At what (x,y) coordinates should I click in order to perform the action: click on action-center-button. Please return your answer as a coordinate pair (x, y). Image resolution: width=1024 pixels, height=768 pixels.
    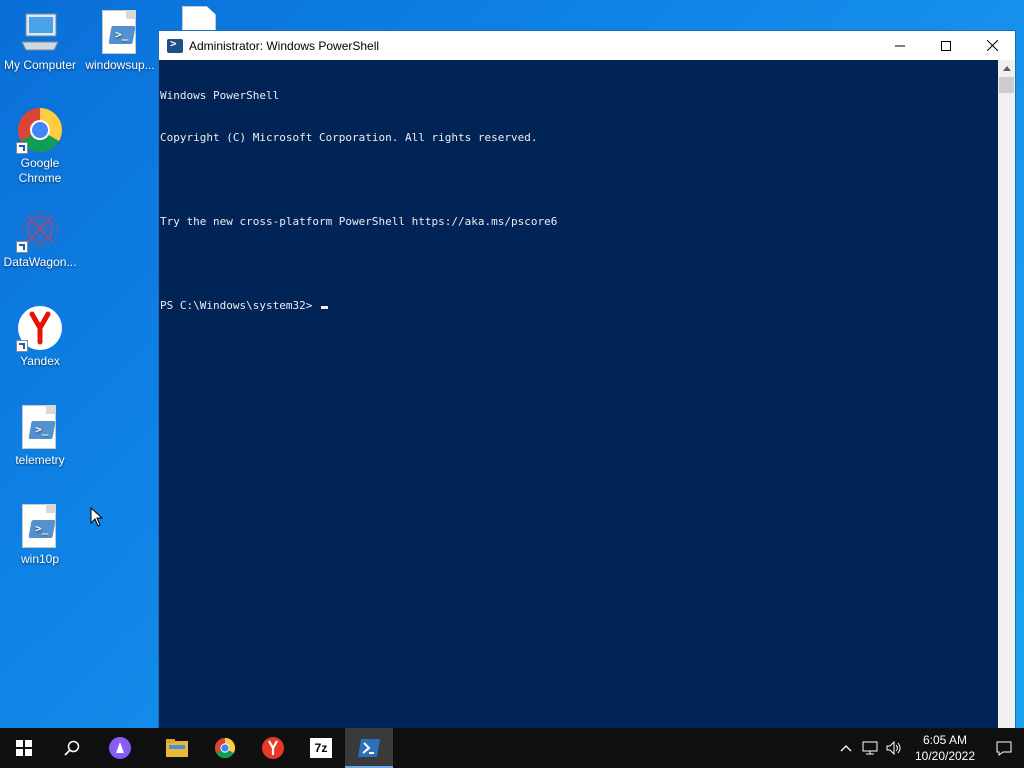
    Looking at the image, I should click on (1004, 748).